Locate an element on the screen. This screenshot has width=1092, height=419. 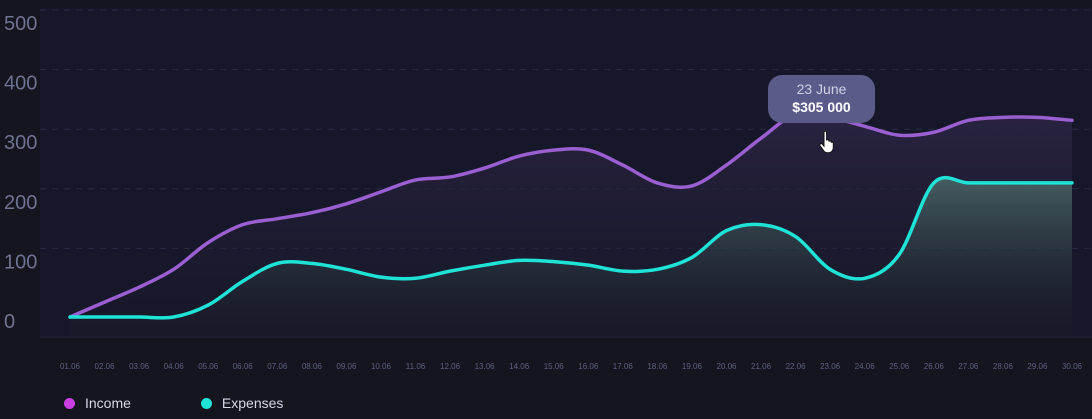
x-tick-label: 23.06 is located at coordinates (830, 366).